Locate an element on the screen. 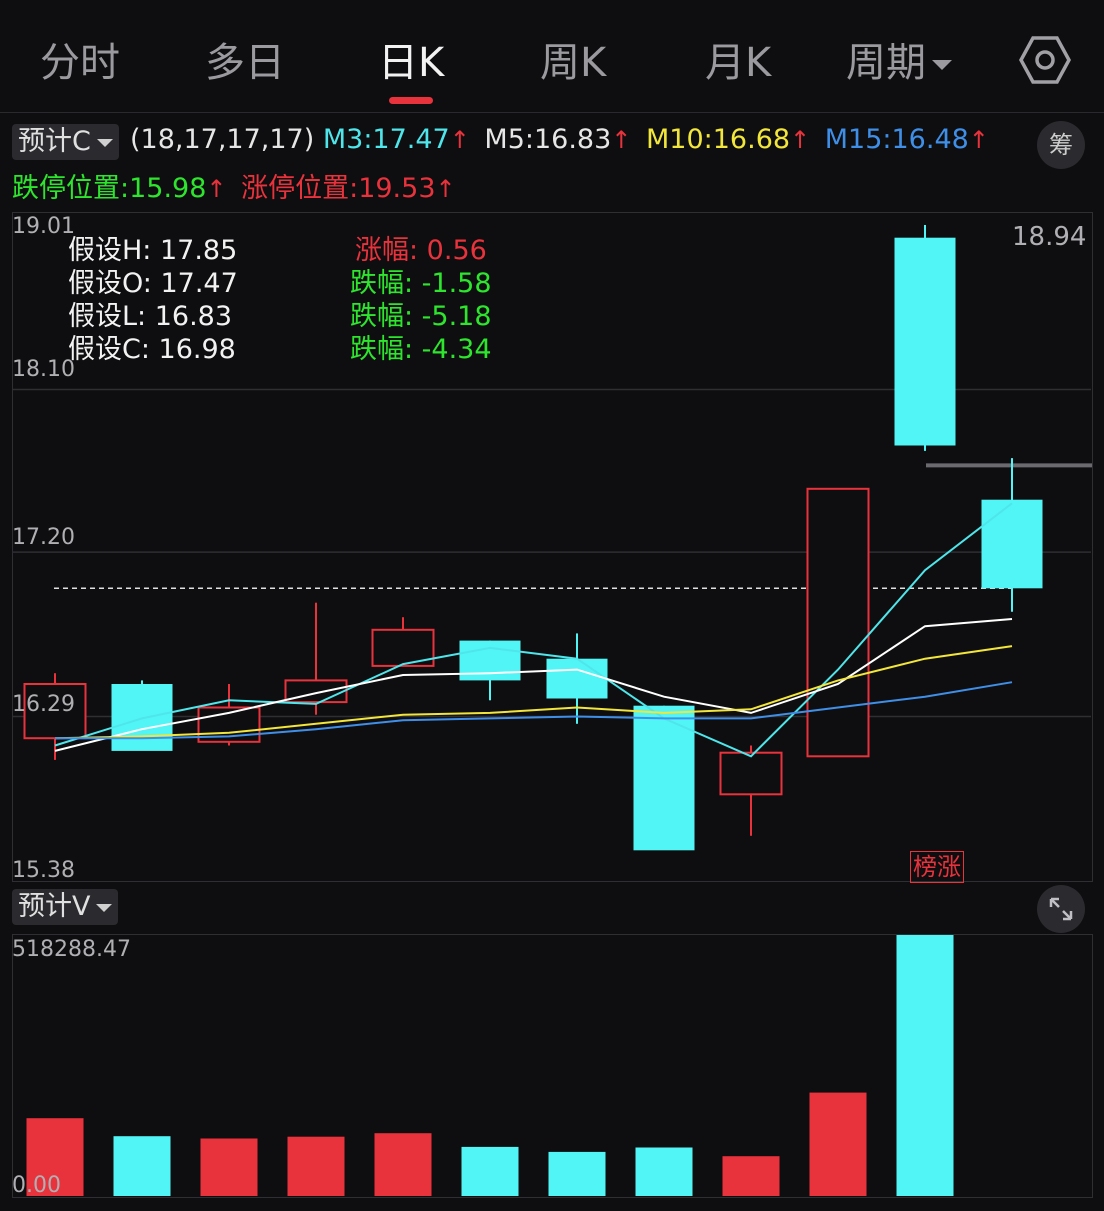 The width and height of the screenshot is (1104, 1211). period-high-label: 18.94 is located at coordinates (1049, 237).